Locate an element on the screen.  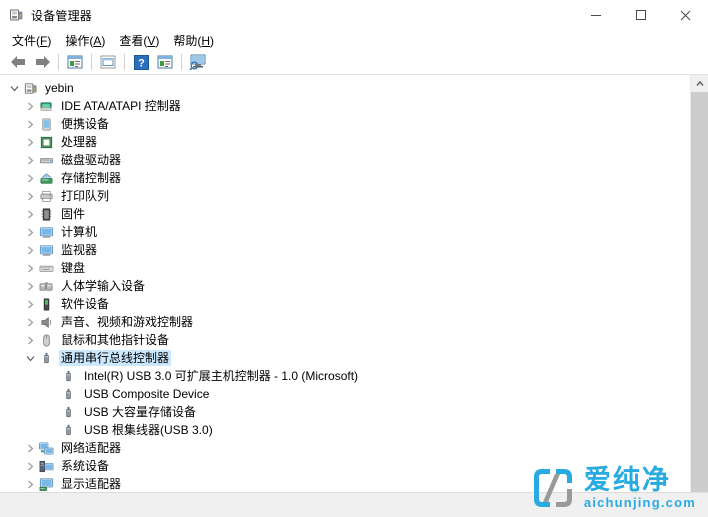
tree-node-root: yebin is located at coordinates (345, 88).